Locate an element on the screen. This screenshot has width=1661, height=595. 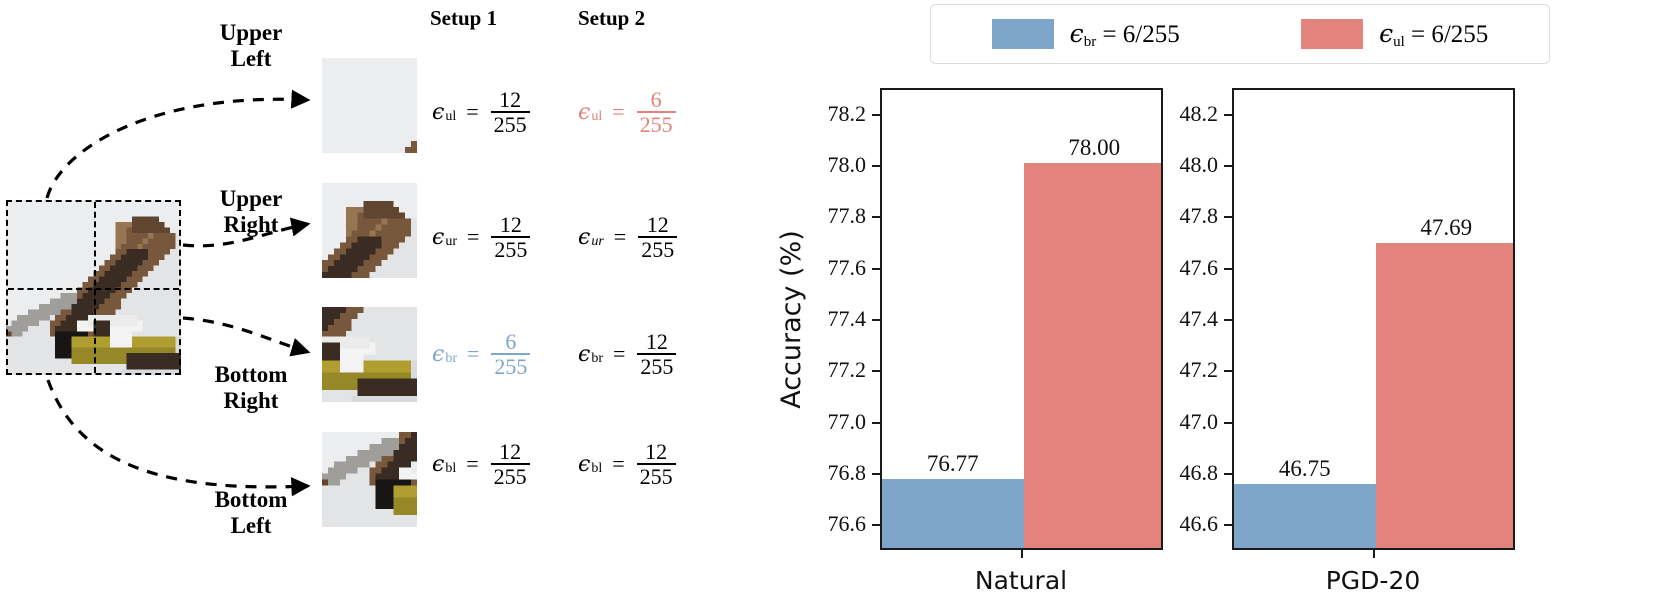
arrow-to-upper-left is located at coordinates (178, 144).